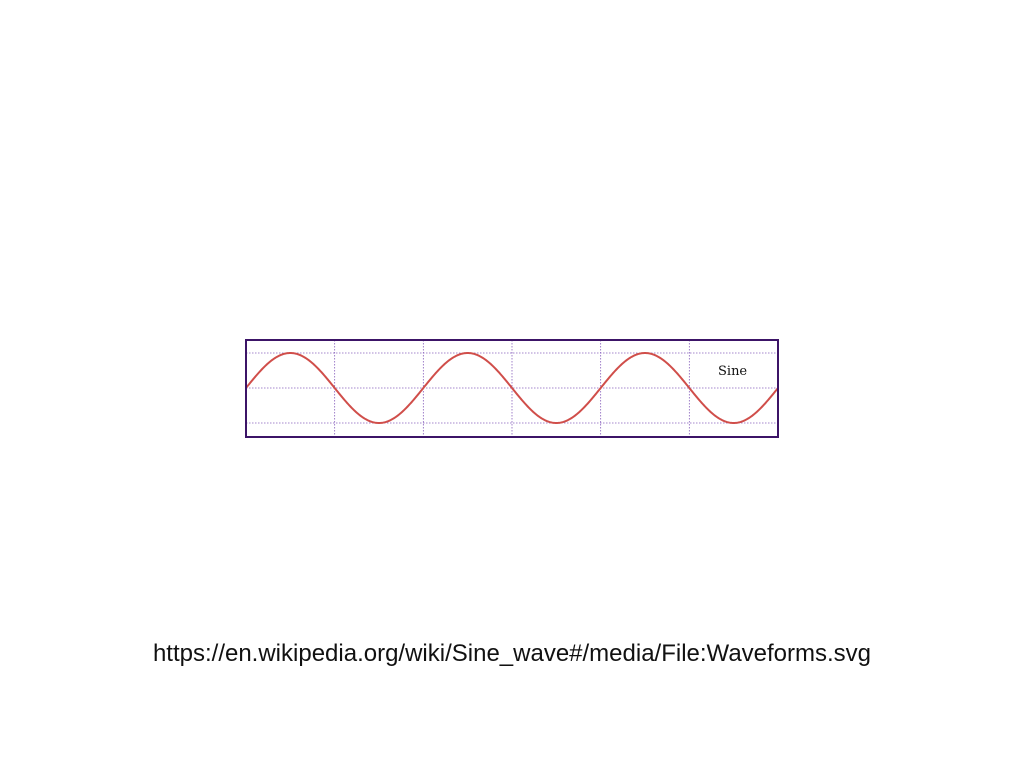 The width and height of the screenshot is (1024, 768). I want to click on waveform-chart-svg: Sine, so click(512, 388).